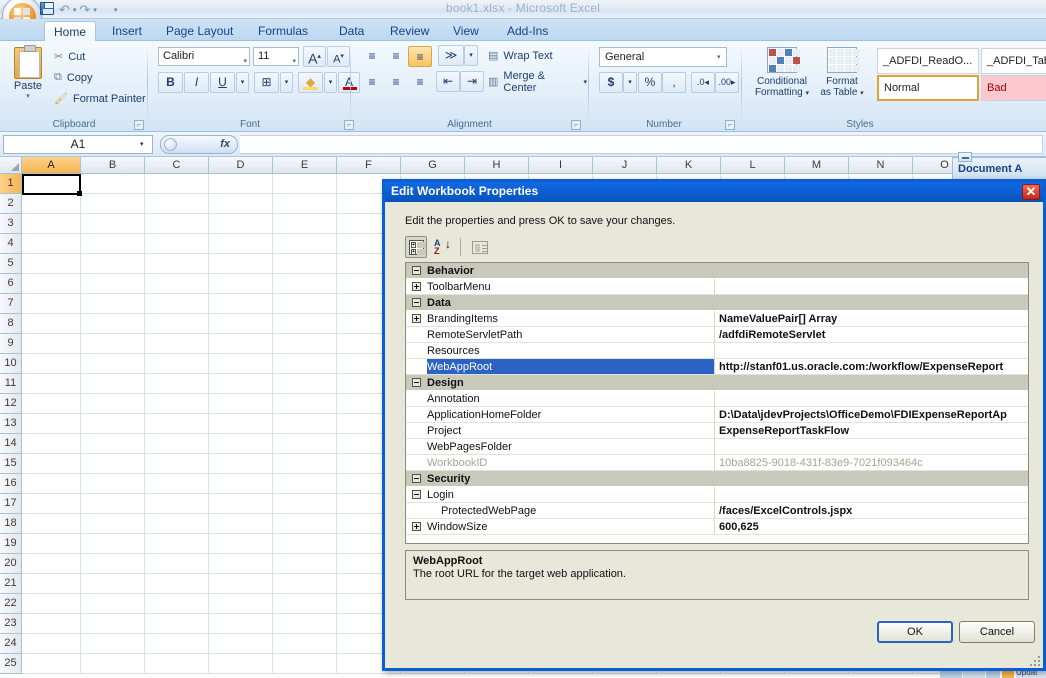 This screenshot has width=1046, height=678. I want to click on style-adfdi-table: _ADFDI_Tab, so click(1013, 61).